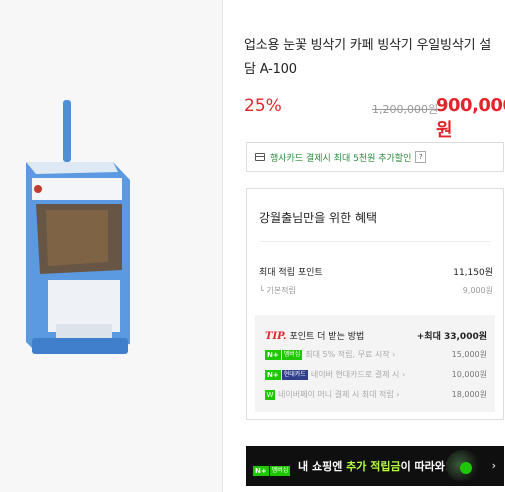  Describe the element at coordinates (470, 118) in the screenshot. I see `sale-price: 900,000원` at that location.